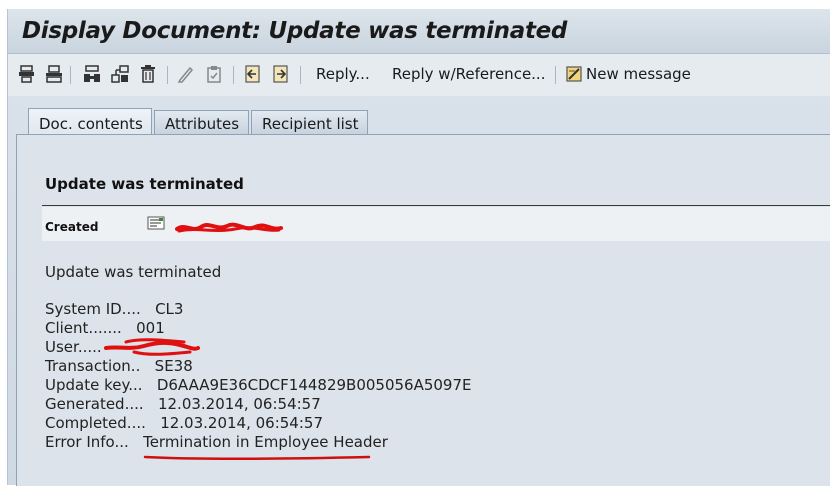 Image resolution: width=830 pixels, height=486 pixels. I want to click on created-row: Created, so click(436, 224).